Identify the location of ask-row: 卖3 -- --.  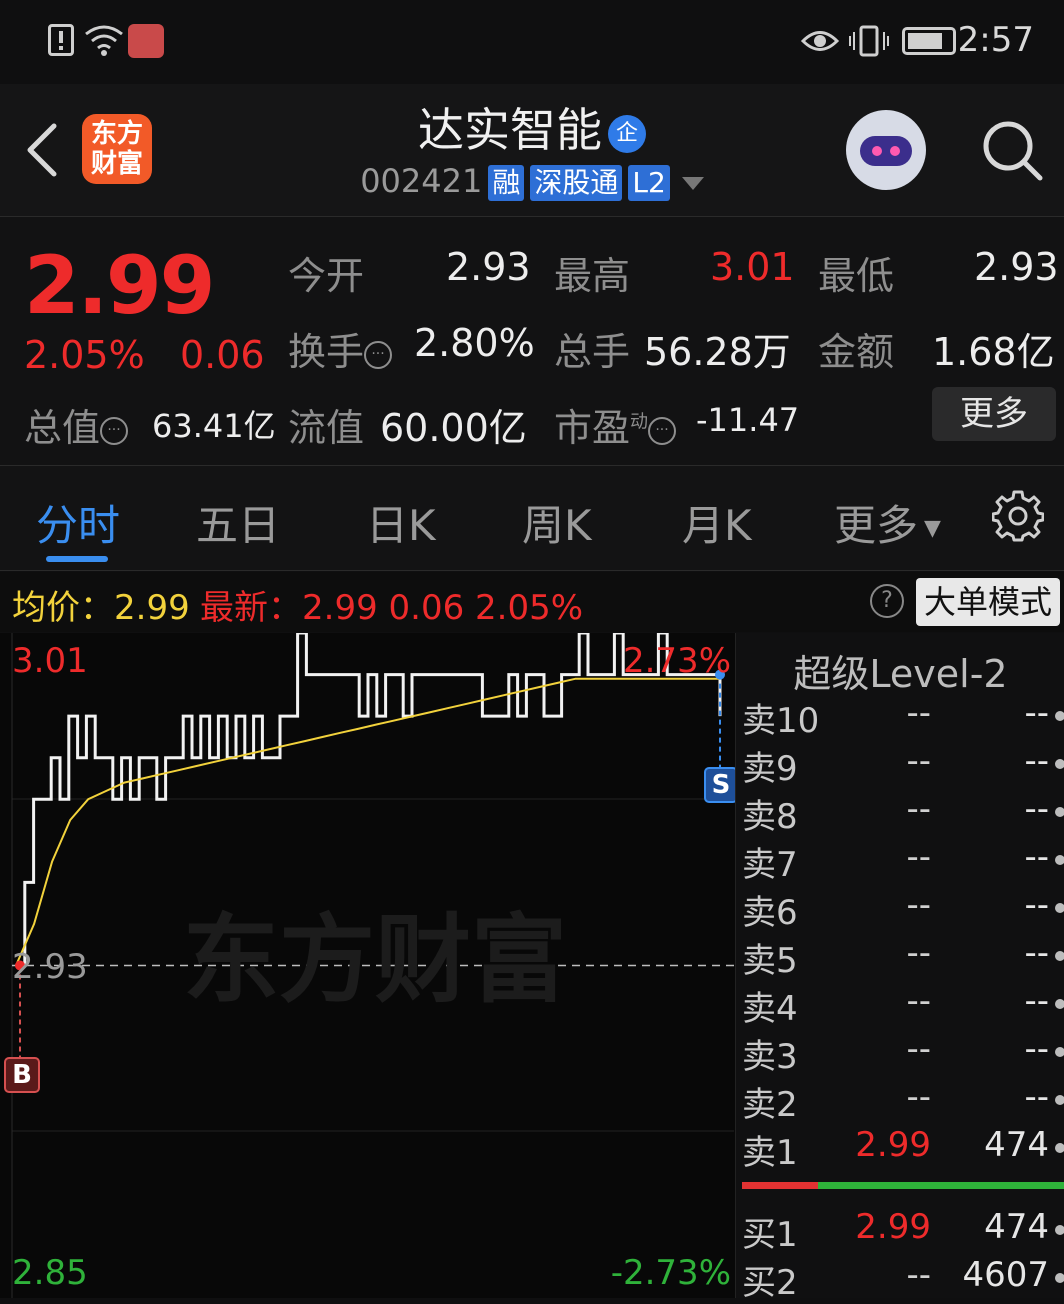
(900, 1053).